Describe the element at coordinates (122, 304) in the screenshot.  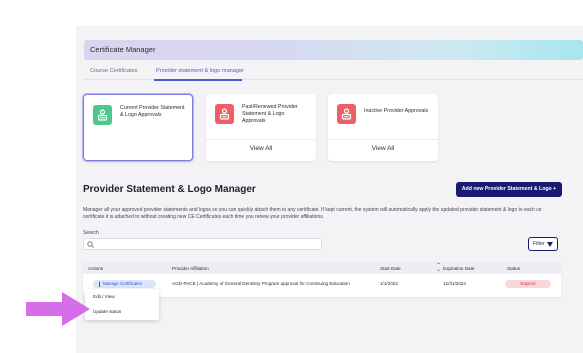
I see `actions-dropdown-menu: Edit / View Update status` at that location.